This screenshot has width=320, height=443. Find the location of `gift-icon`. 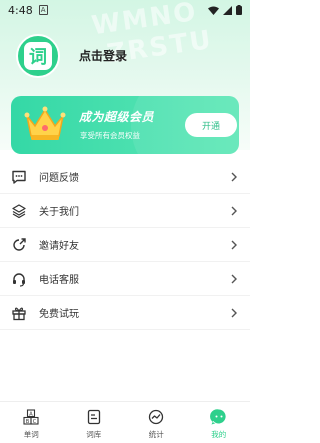

gift-icon is located at coordinates (19, 313).